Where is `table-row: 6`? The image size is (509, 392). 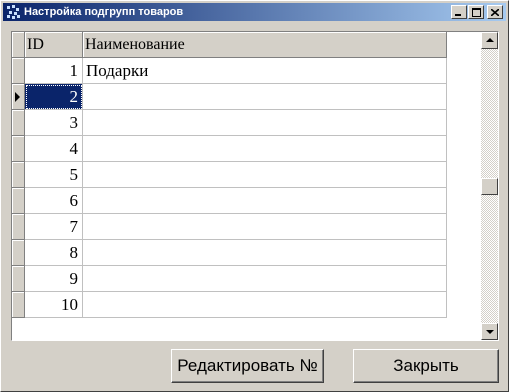 table-row: 6 is located at coordinates (229, 201).